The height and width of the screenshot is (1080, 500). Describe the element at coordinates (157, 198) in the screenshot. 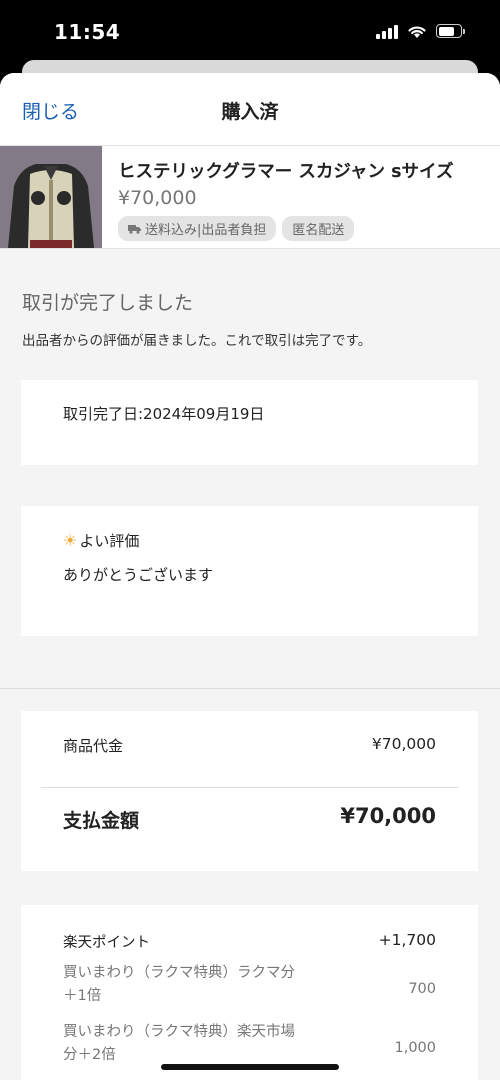

I see `product-price: ¥70,000` at that location.